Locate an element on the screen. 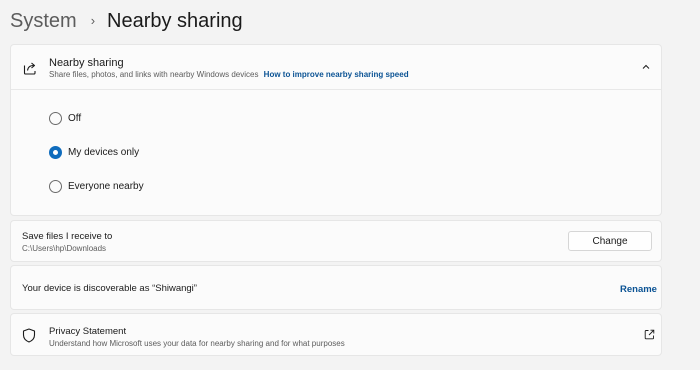  page-title: Nearby sharing is located at coordinates (175, 21).